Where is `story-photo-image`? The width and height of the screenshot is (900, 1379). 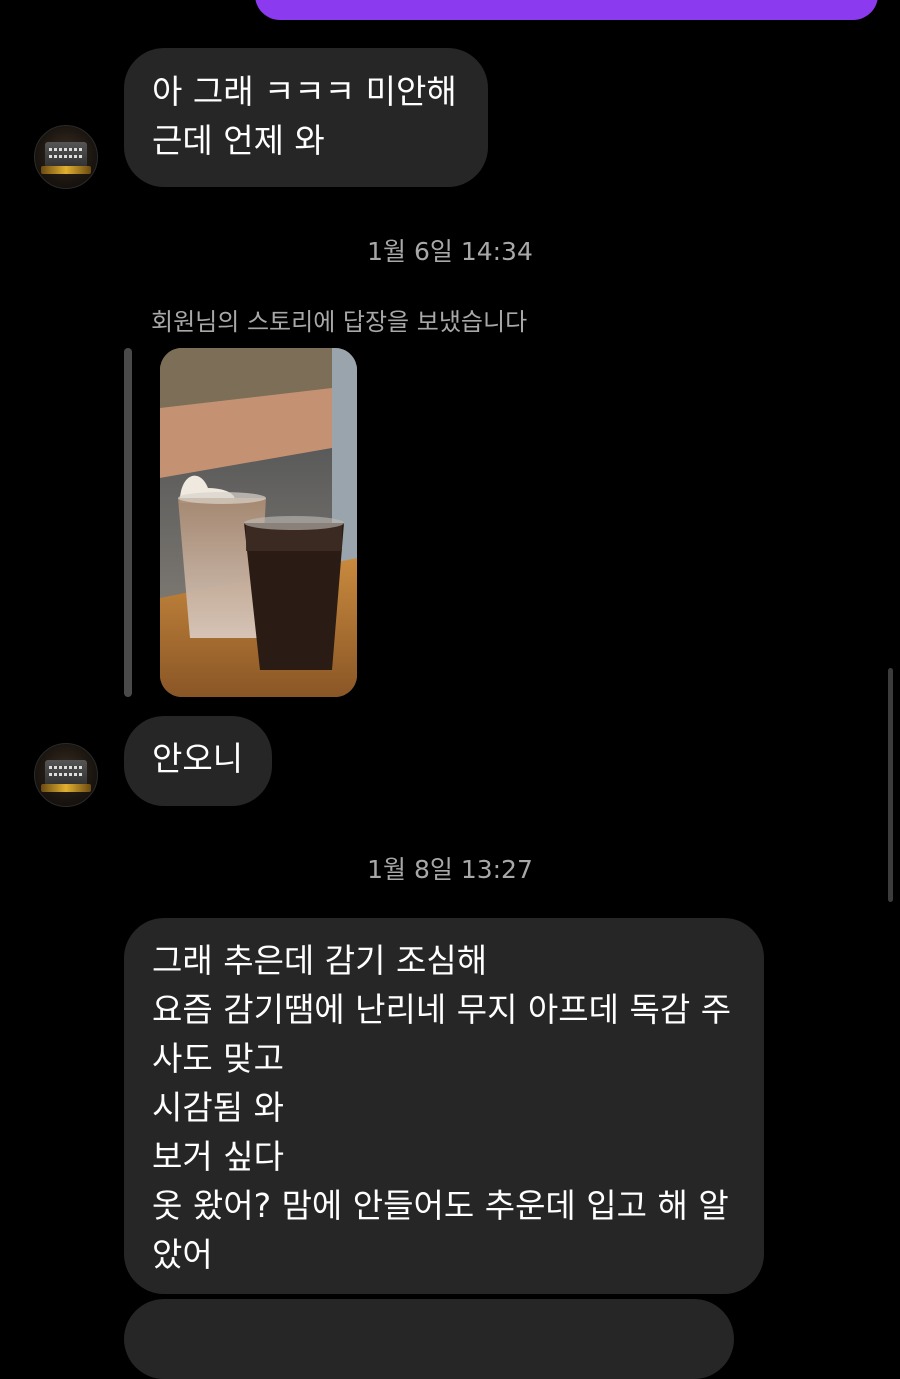
story-photo-image is located at coordinates (258, 522).